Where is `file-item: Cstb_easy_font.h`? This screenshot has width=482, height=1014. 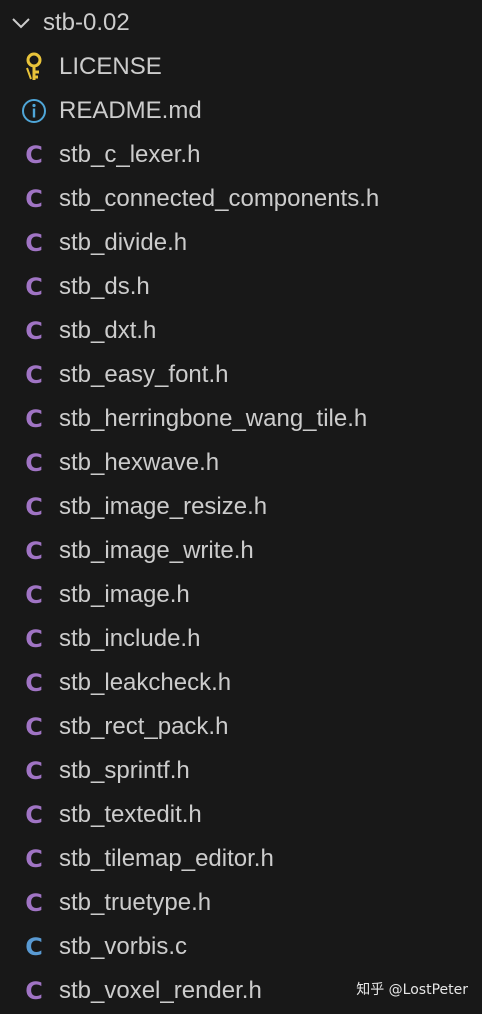 file-item: Cstb_easy_font.h is located at coordinates (241, 375).